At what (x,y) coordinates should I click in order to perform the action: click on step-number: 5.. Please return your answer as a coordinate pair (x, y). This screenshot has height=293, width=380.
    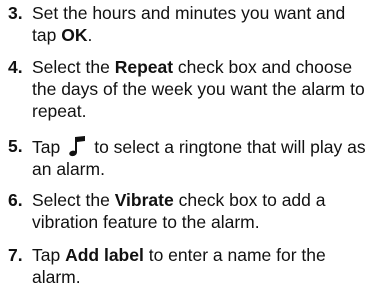
    Looking at the image, I should click on (15, 146).